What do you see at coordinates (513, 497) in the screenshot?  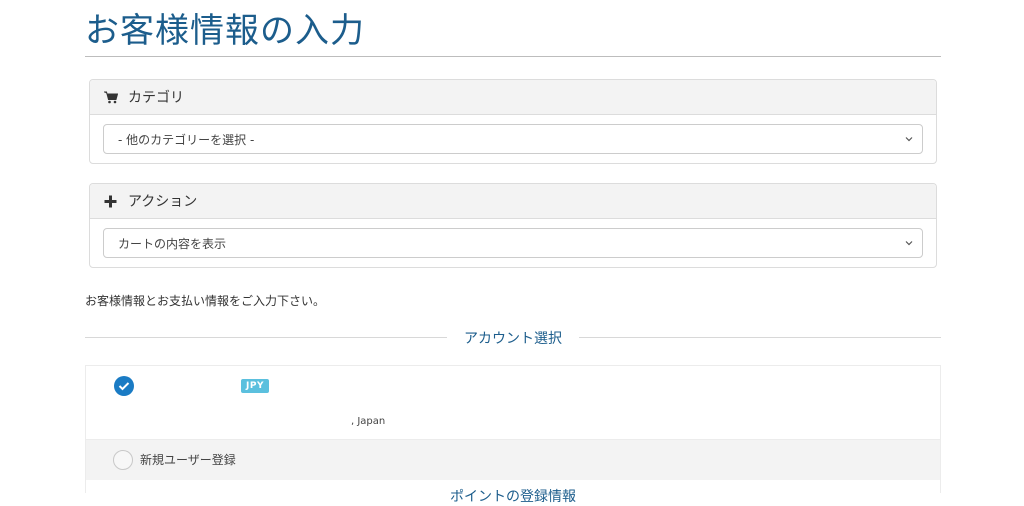 I see `next-section-title: ポイントの登録情報` at bounding box center [513, 497].